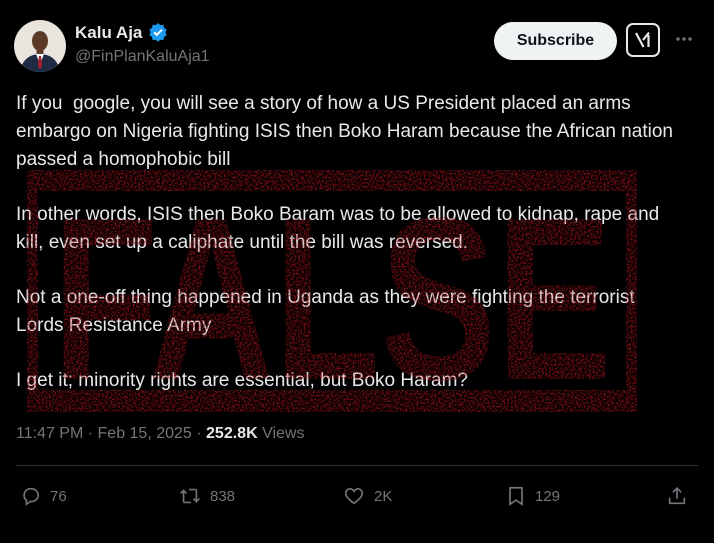 The height and width of the screenshot is (543, 714). What do you see at coordinates (206, 496) in the screenshot?
I see `repost-button: 838` at bounding box center [206, 496].